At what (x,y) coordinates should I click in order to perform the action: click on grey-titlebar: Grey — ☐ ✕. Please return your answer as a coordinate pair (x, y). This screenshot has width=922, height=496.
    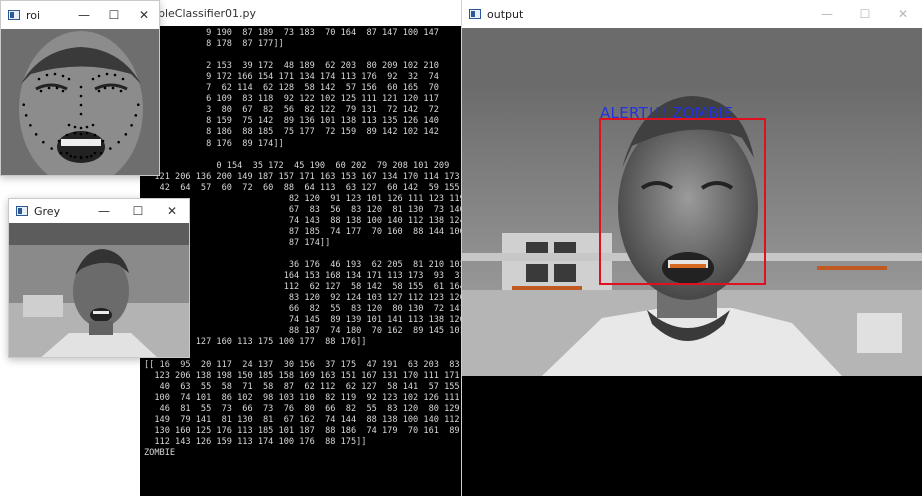
    Looking at the image, I should click on (99, 211).